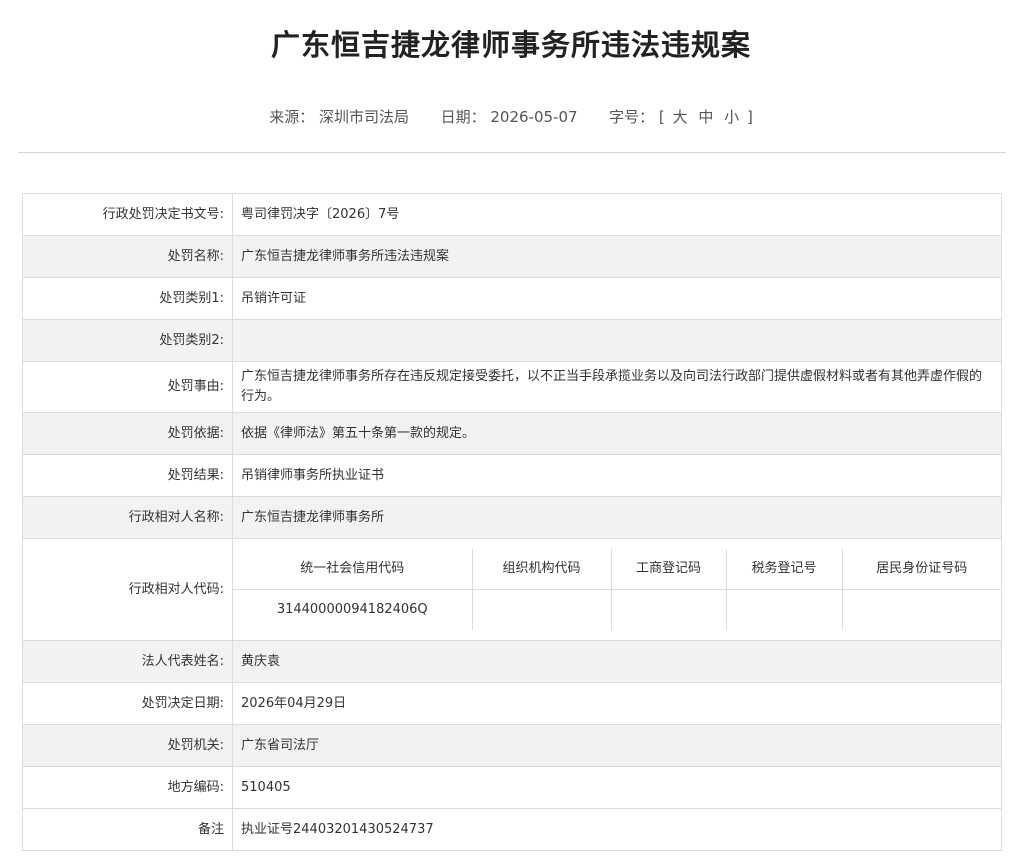 Image resolution: width=1022 pixels, height=867 pixels. What do you see at coordinates (127, 745) in the screenshot?
I see `label-authority: 处罚机关:` at bounding box center [127, 745].